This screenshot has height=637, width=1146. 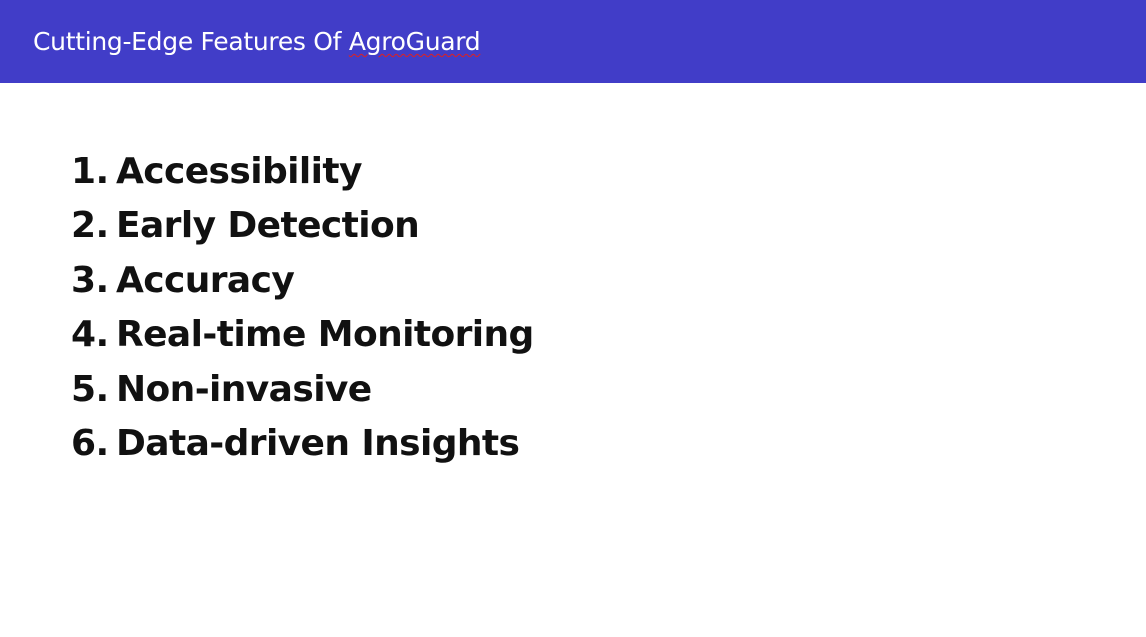 I want to click on feature-item-real-time-monitoring: 4. Real-time Monitoring, so click(x=302, y=337).